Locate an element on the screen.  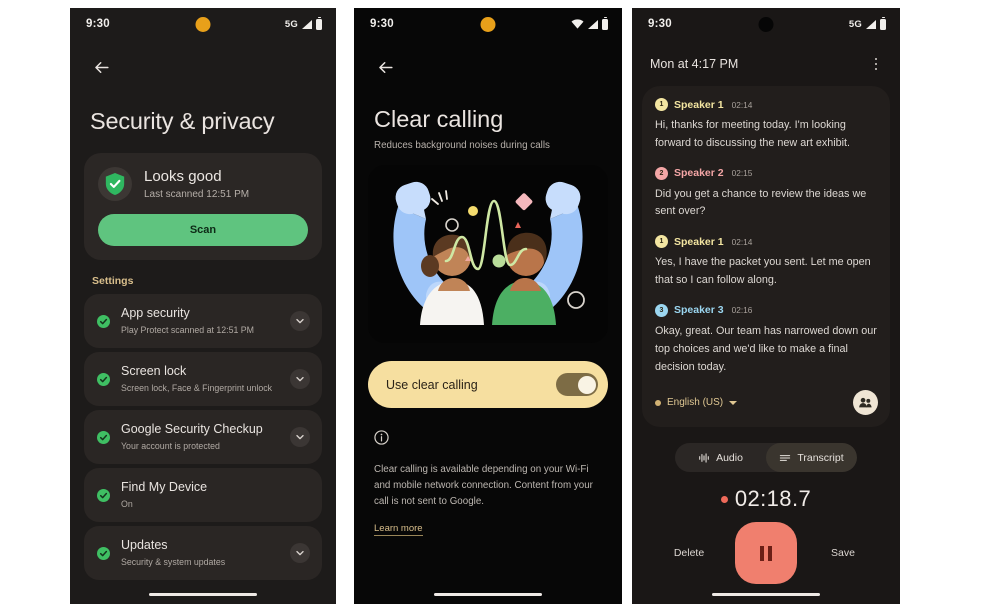
tab-transcript-label: Transcript is located at coordinates (820, 457).